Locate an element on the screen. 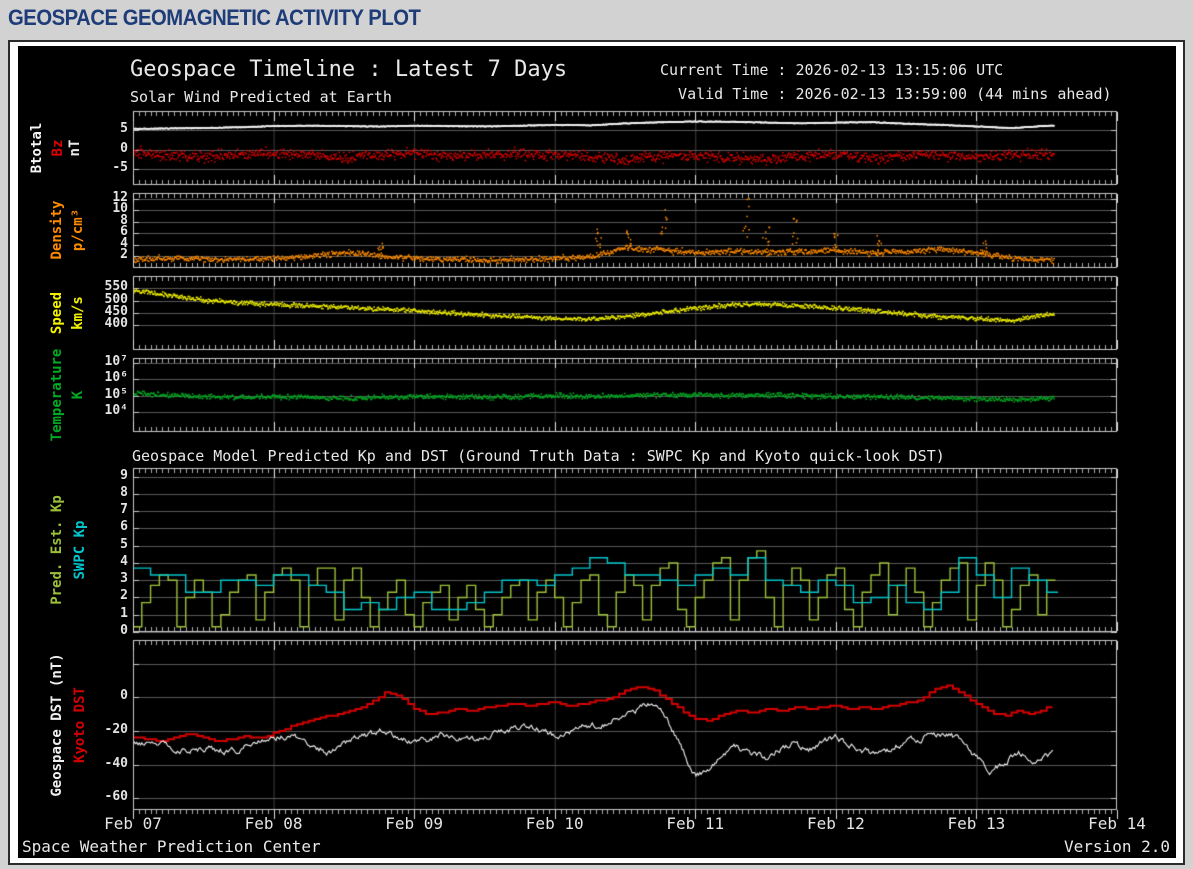 This screenshot has height=869, width=1193. y-tick-label: 10⁷ is located at coordinates (116, 361).